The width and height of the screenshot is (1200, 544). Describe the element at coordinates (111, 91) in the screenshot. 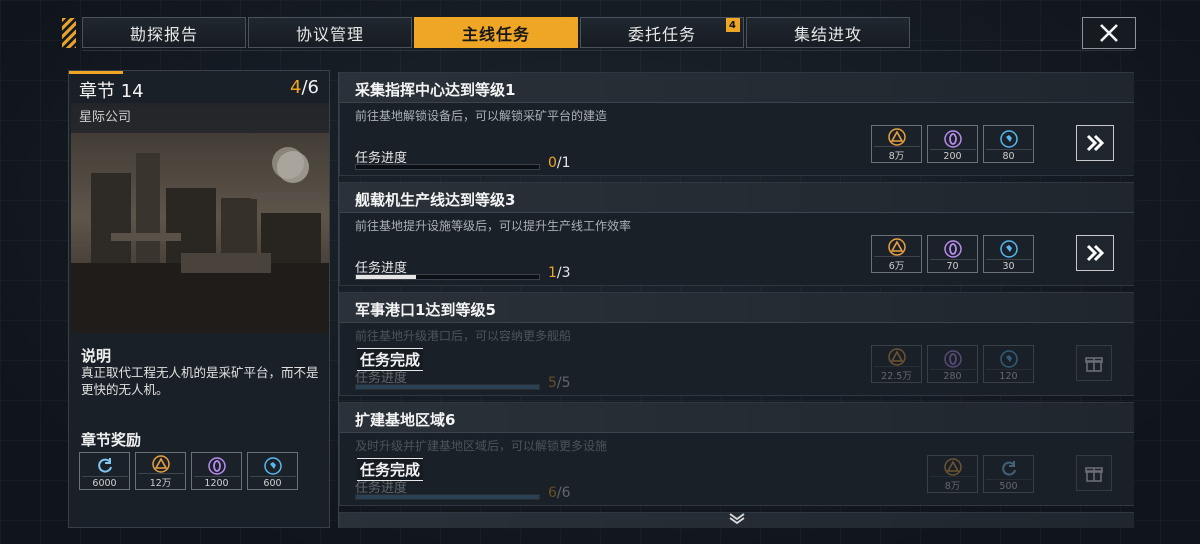

I see `chapter-title: 章节 14` at that location.